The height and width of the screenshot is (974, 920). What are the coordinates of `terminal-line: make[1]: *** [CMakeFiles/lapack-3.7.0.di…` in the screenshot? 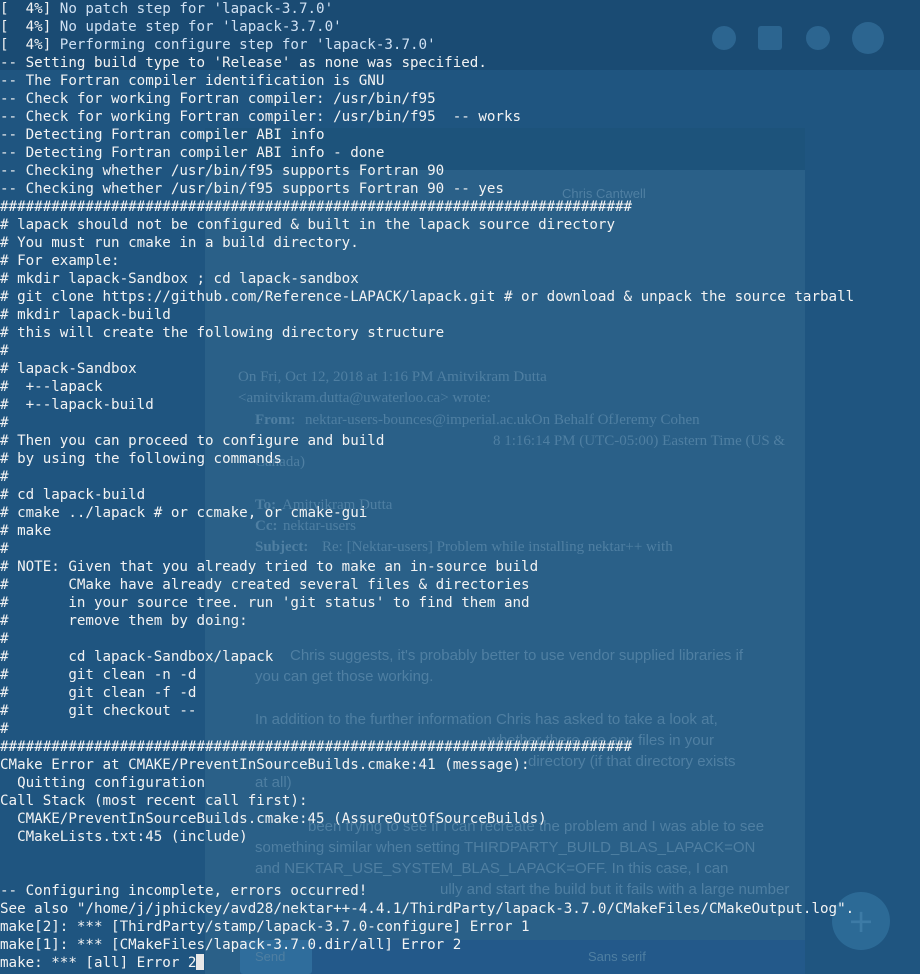 It's located at (231, 945).